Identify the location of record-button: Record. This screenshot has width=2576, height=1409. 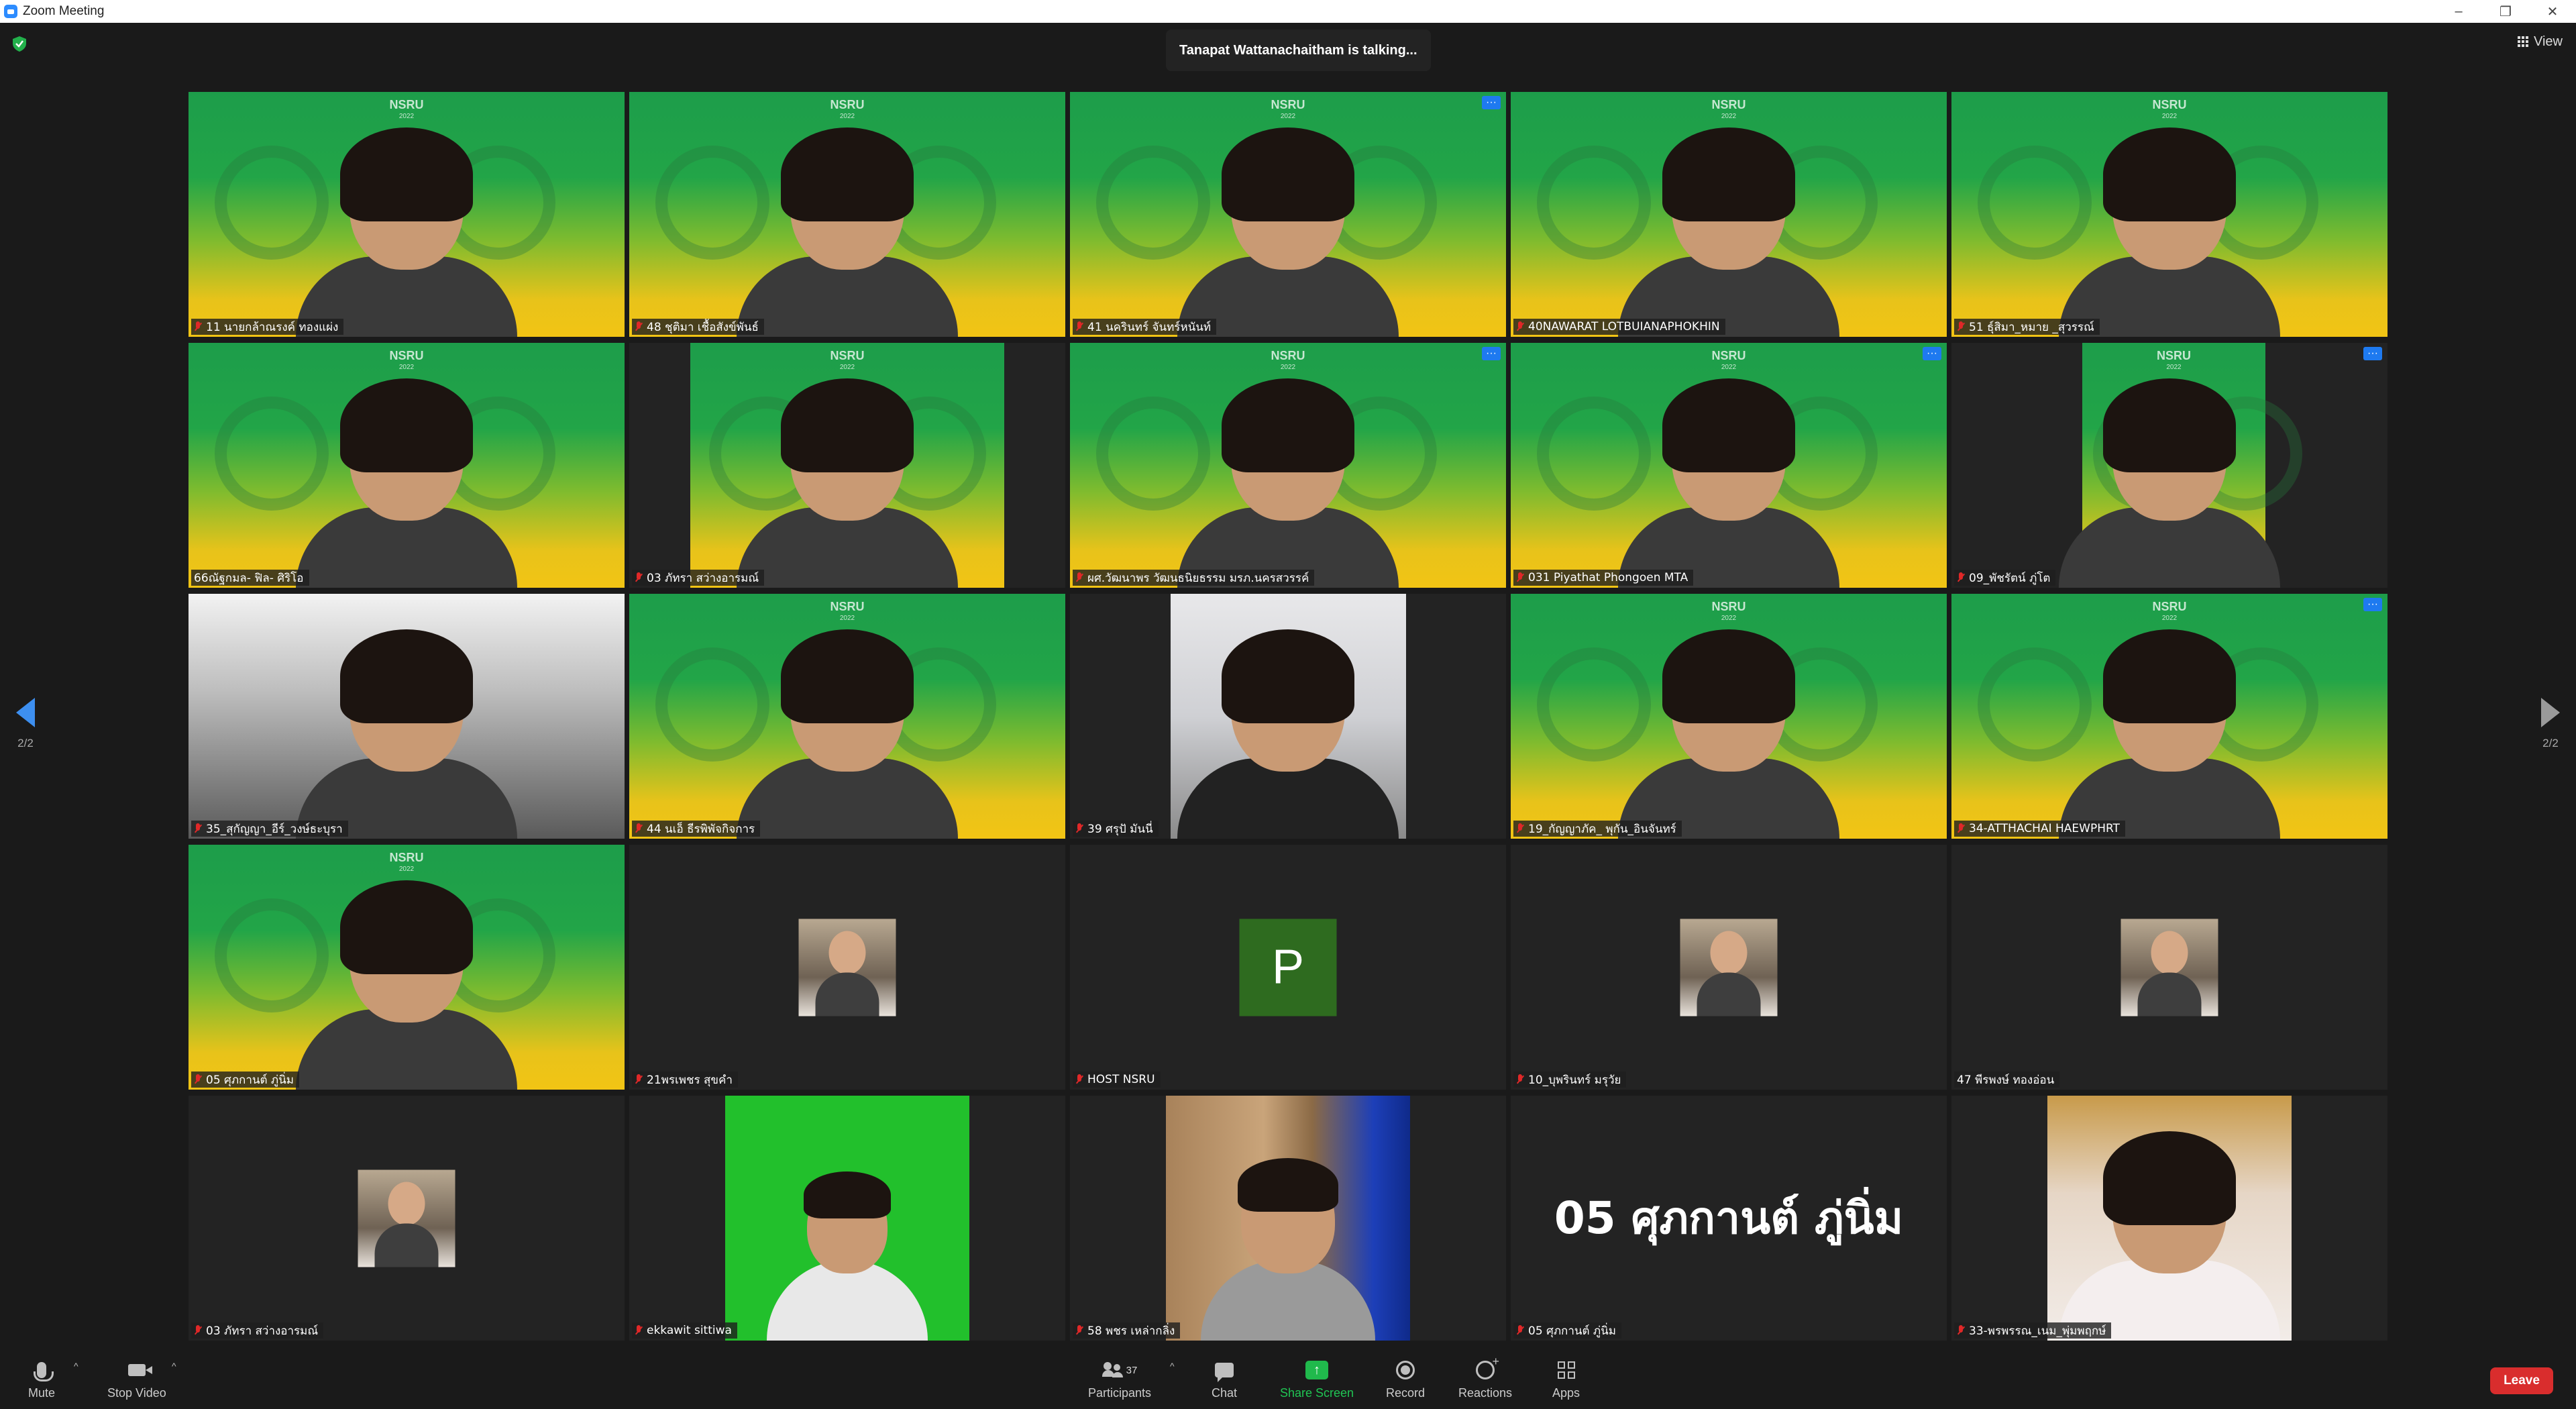
(1405, 1379).